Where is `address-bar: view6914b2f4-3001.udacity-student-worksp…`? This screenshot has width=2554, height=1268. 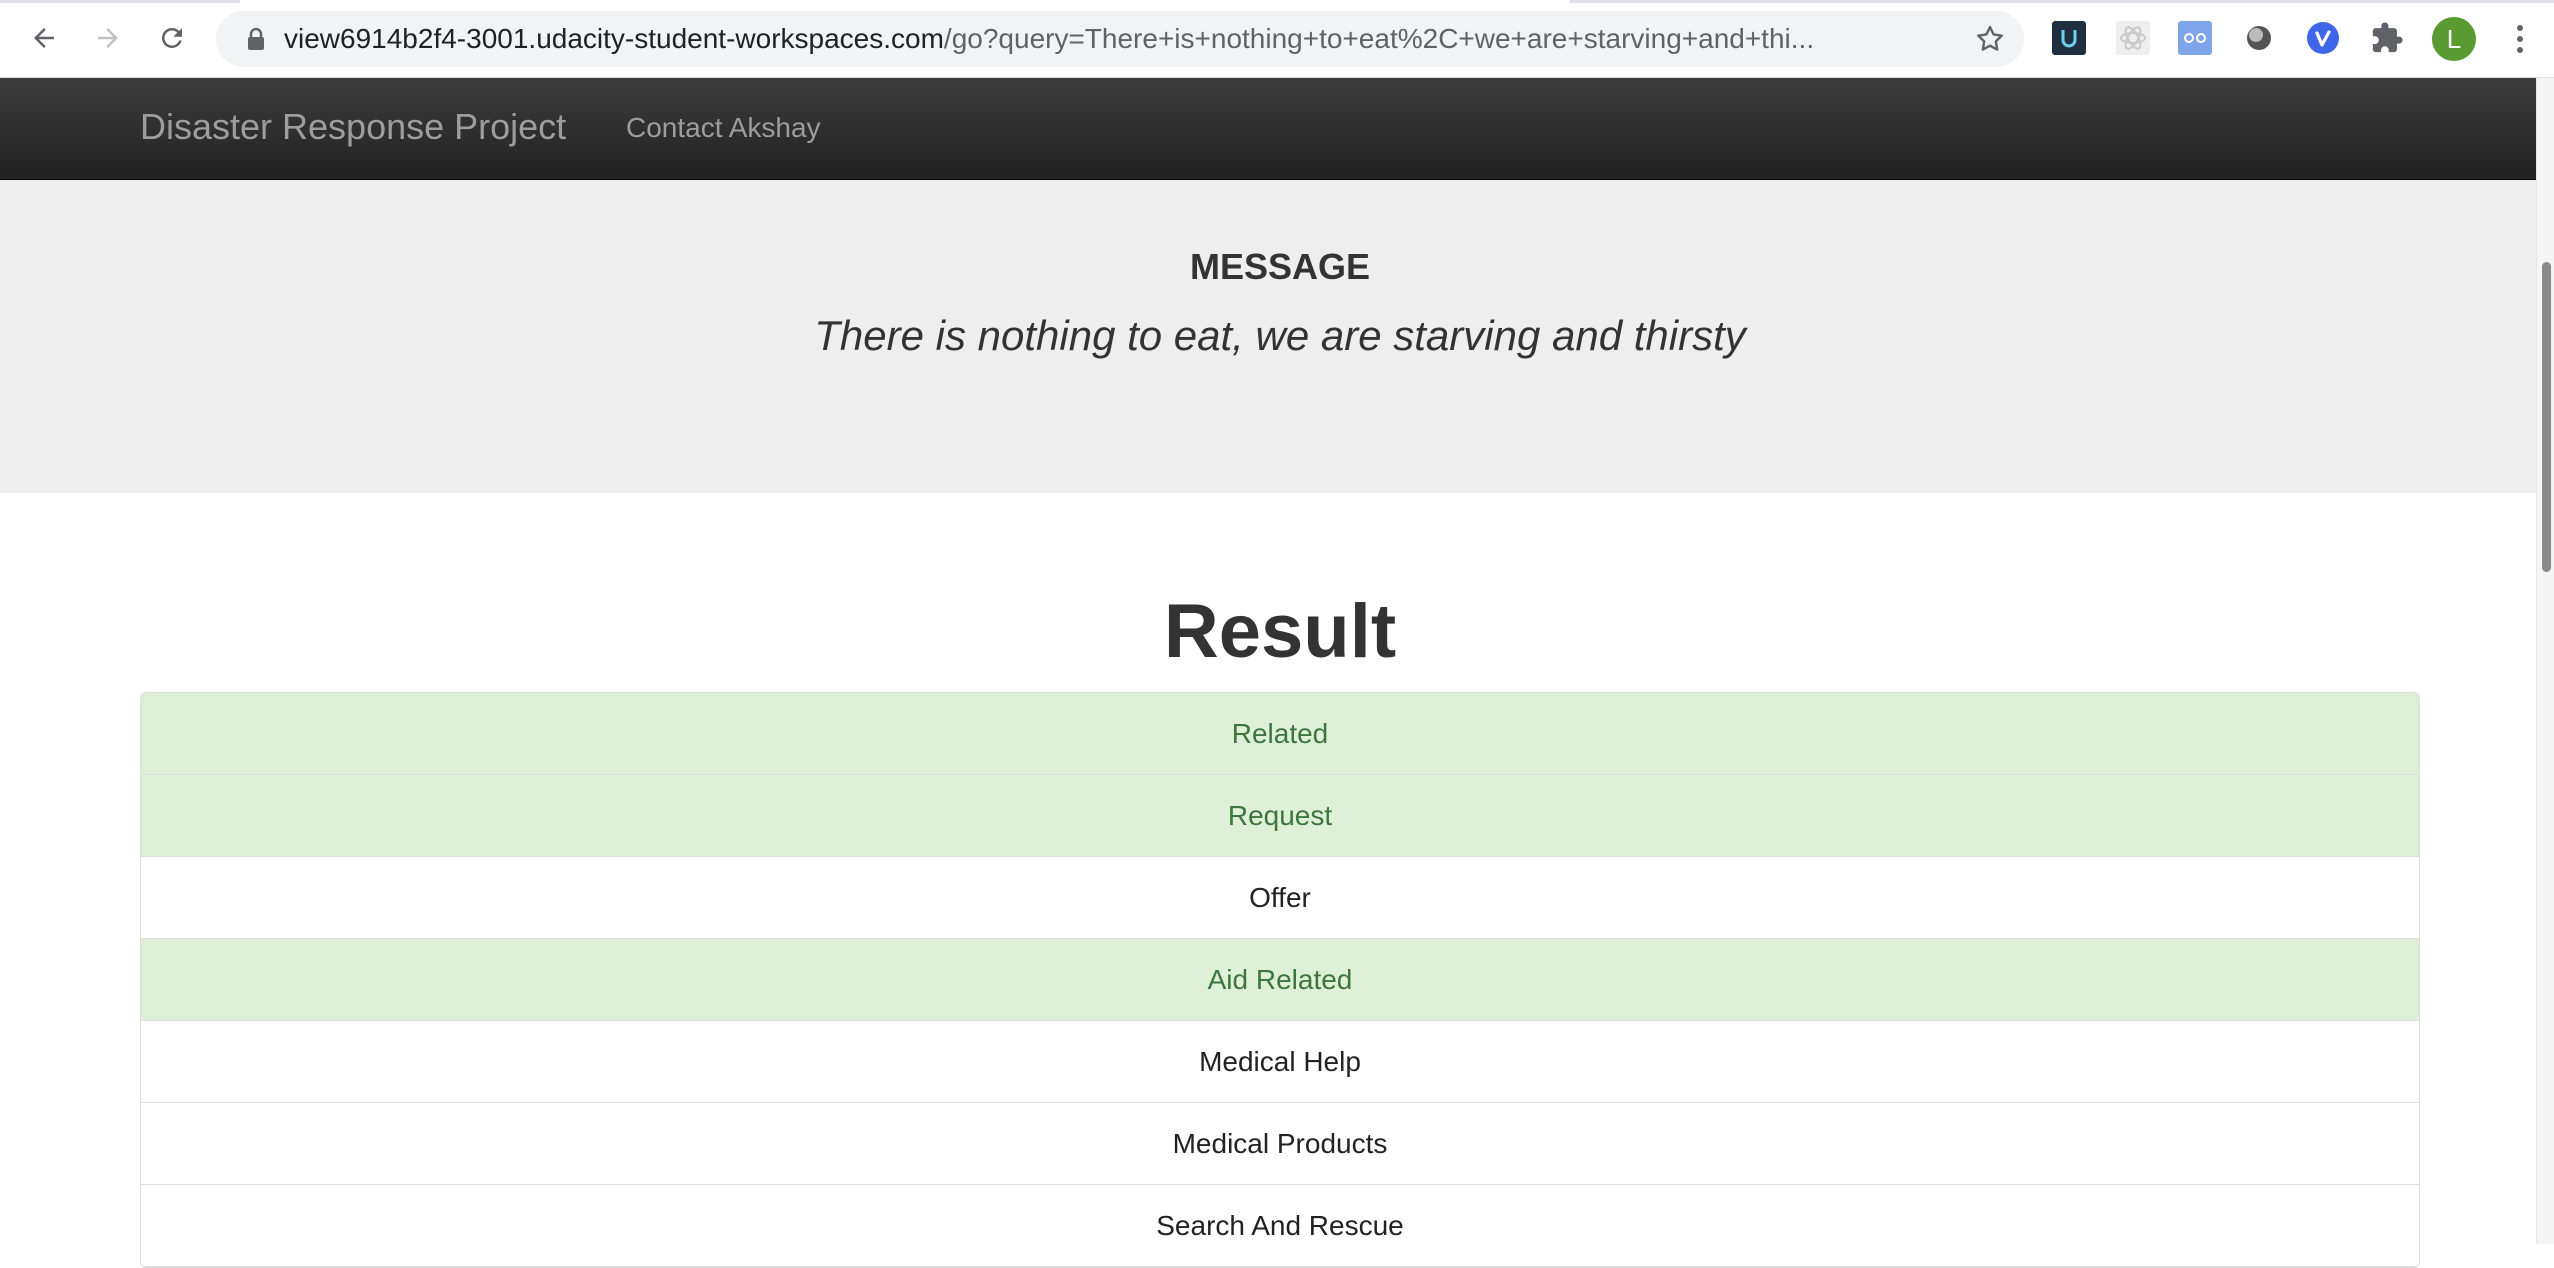 address-bar: view6914b2f4-3001.udacity-student-worksp… is located at coordinates (1120, 39).